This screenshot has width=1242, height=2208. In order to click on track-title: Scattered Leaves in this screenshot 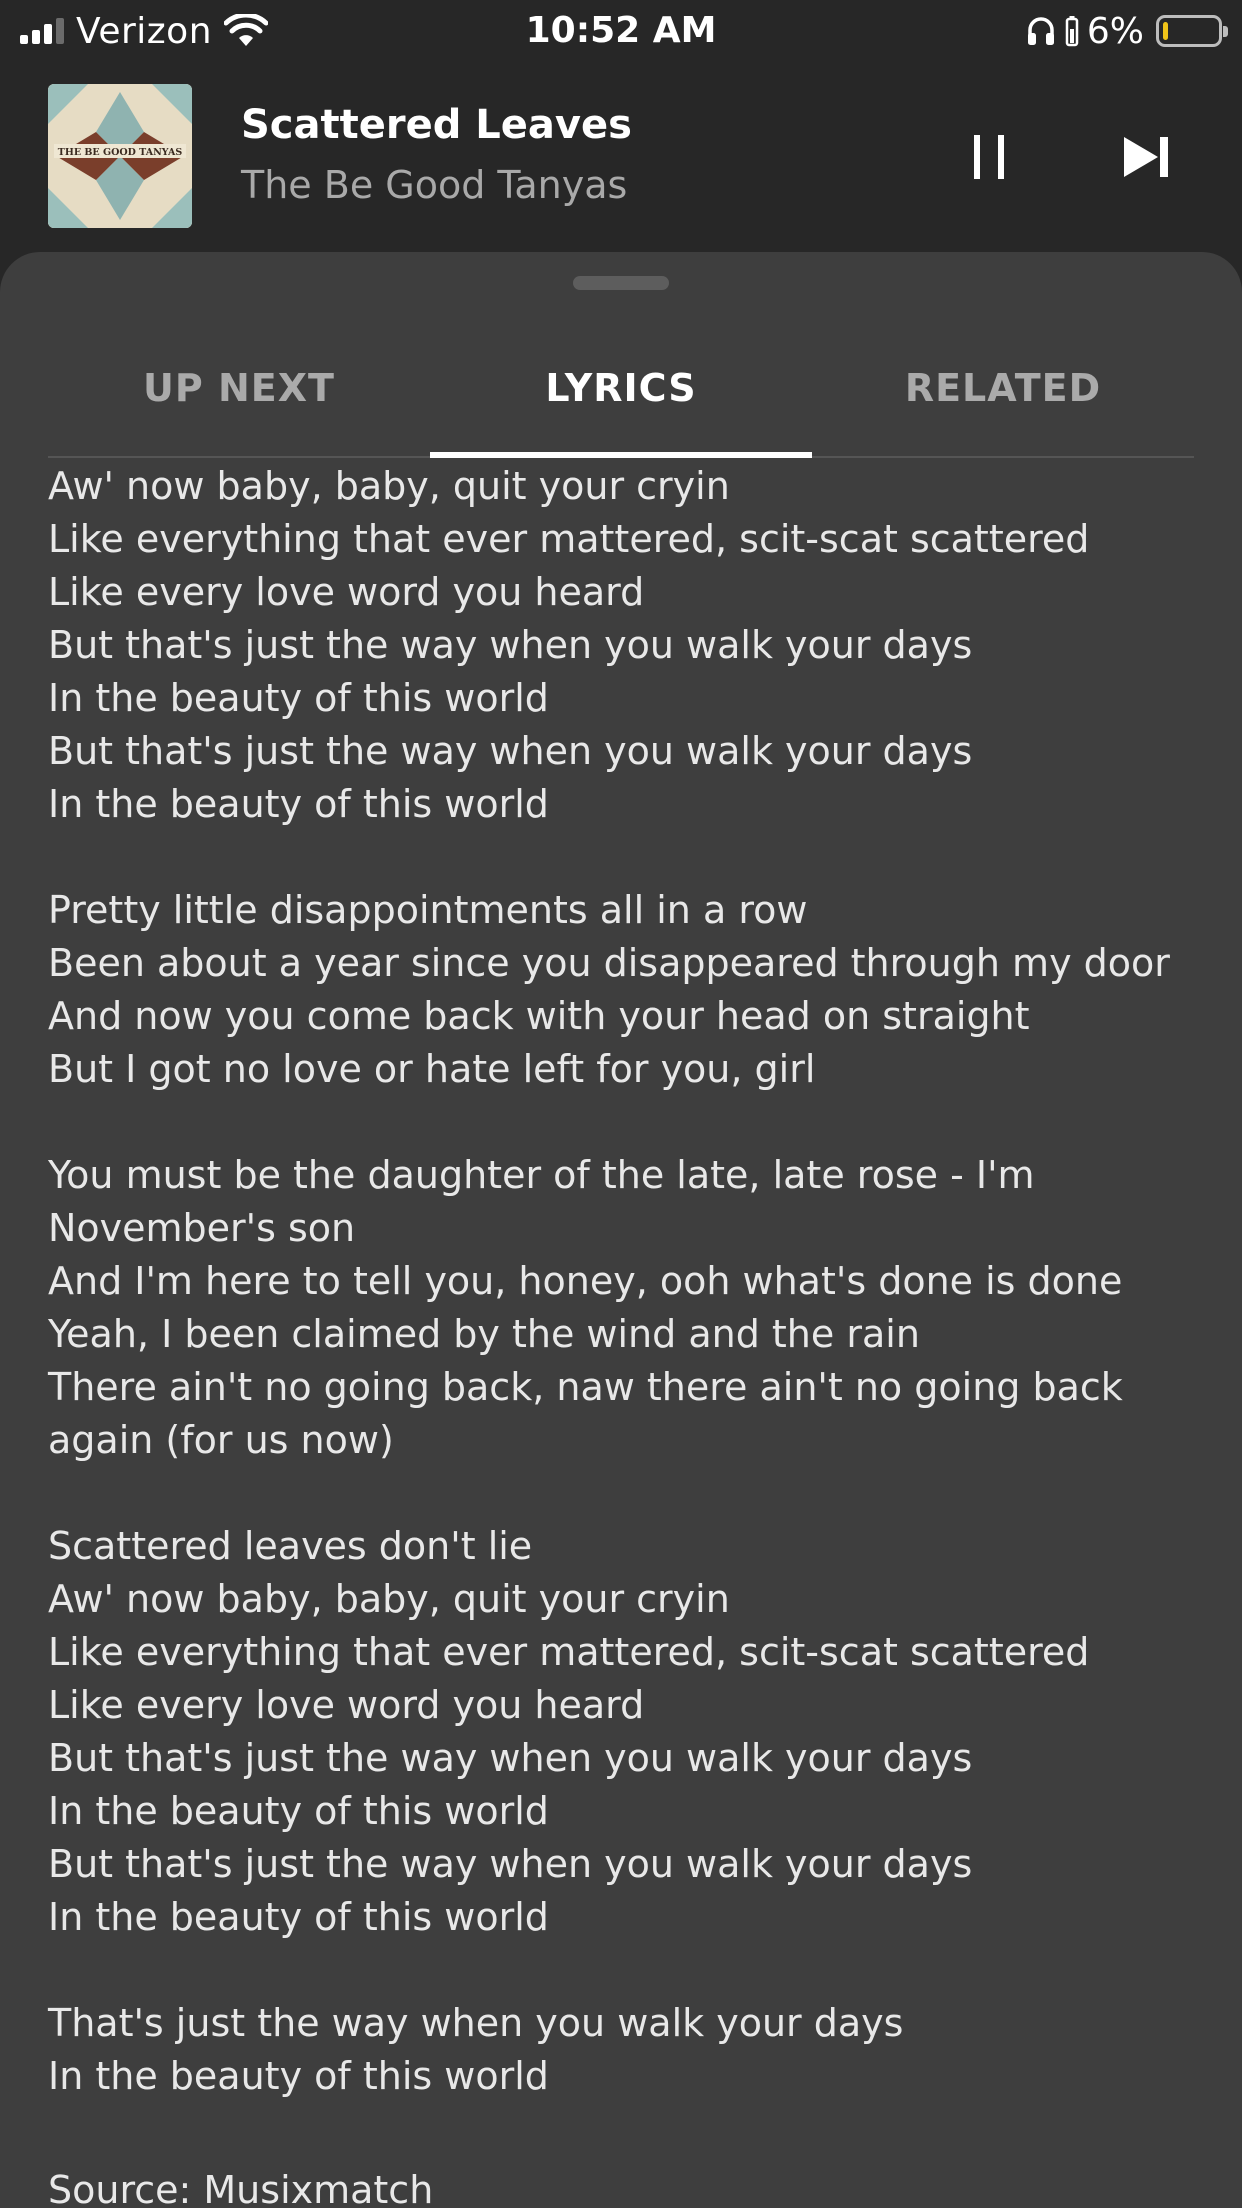, I will do `click(436, 125)`.